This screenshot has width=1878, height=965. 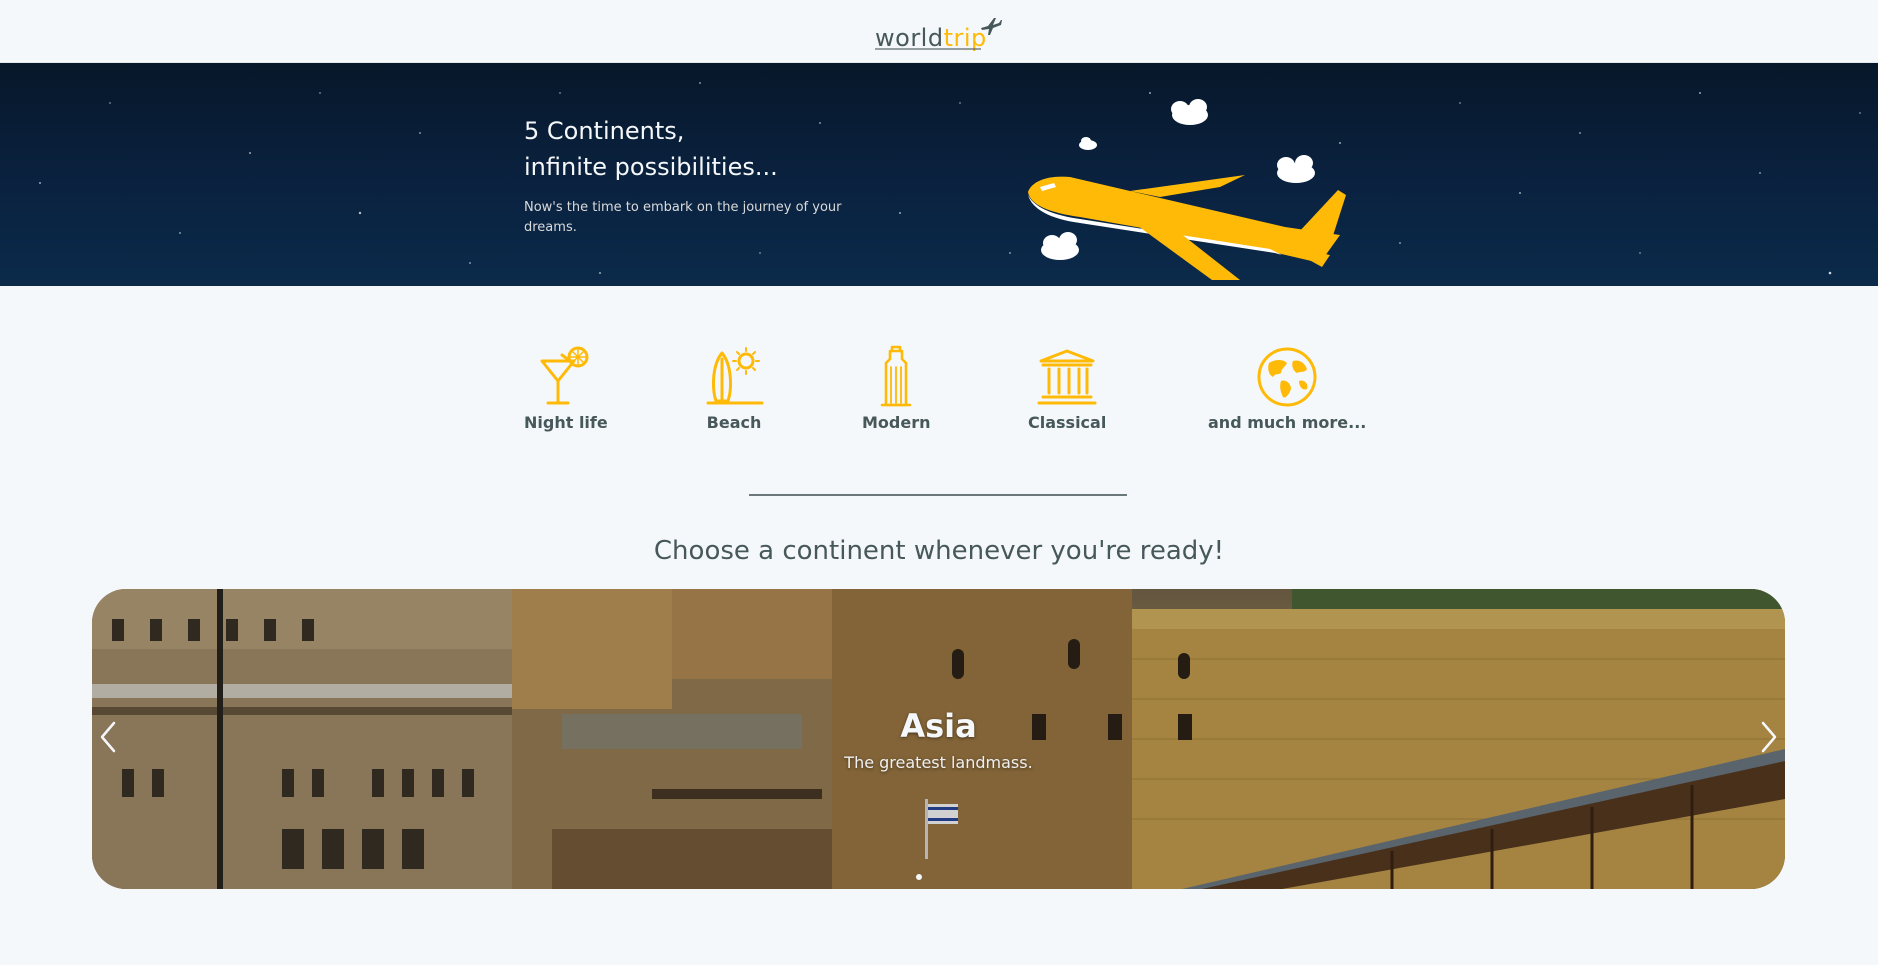 What do you see at coordinates (566, 422) in the screenshot?
I see `category-label: Night life` at bounding box center [566, 422].